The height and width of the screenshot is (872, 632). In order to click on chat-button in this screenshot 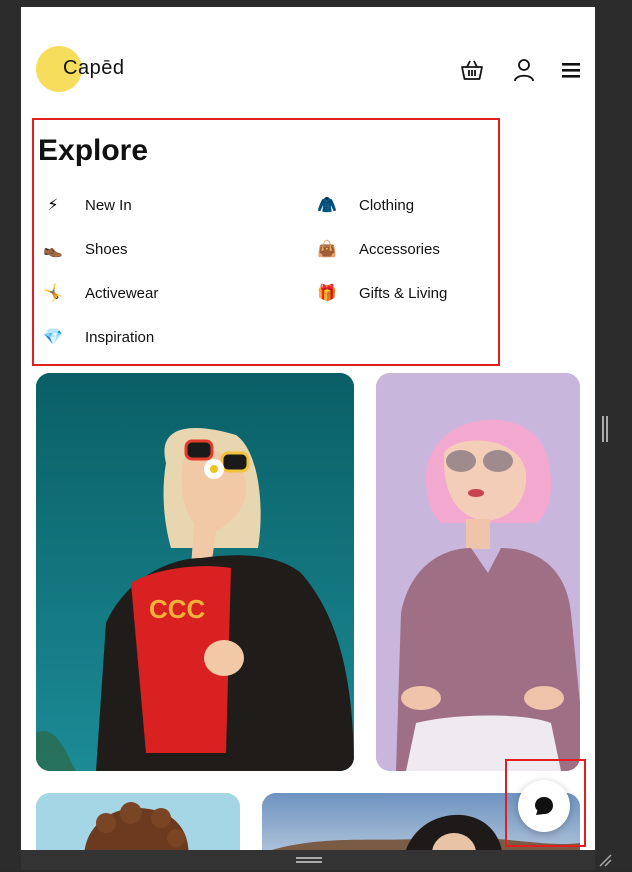, I will do `click(544, 806)`.